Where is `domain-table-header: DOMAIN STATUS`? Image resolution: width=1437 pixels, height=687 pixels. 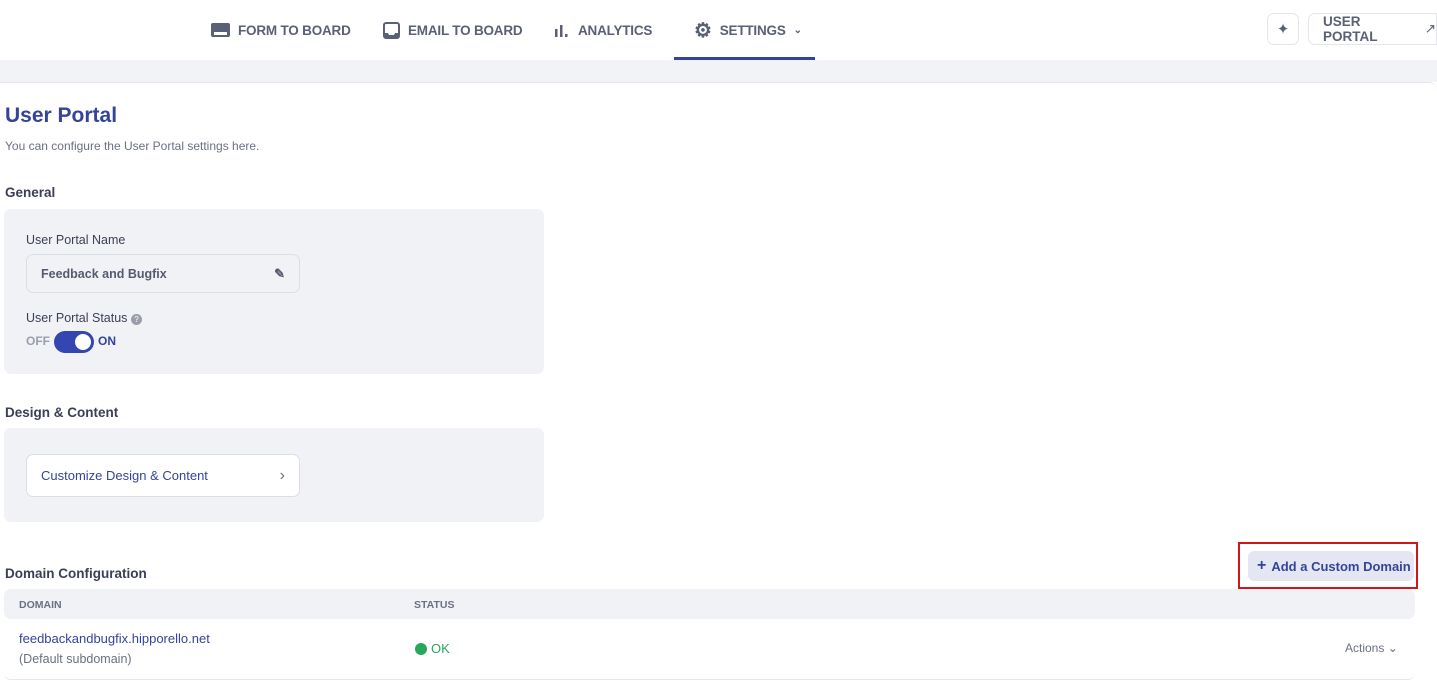
domain-table-header: DOMAIN STATUS is located at coordinates (709, 604).